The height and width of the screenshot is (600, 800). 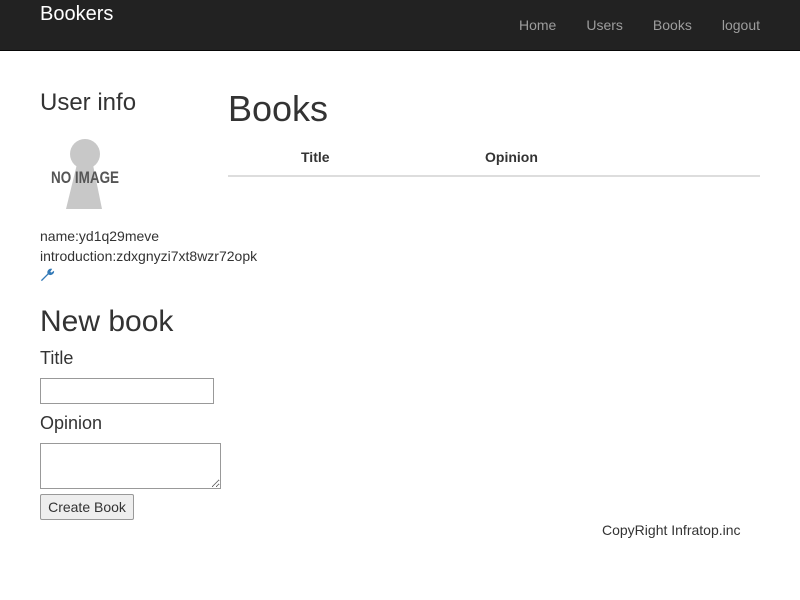 I want to click on brand-link: Bookers, so click(x=76, y=14).